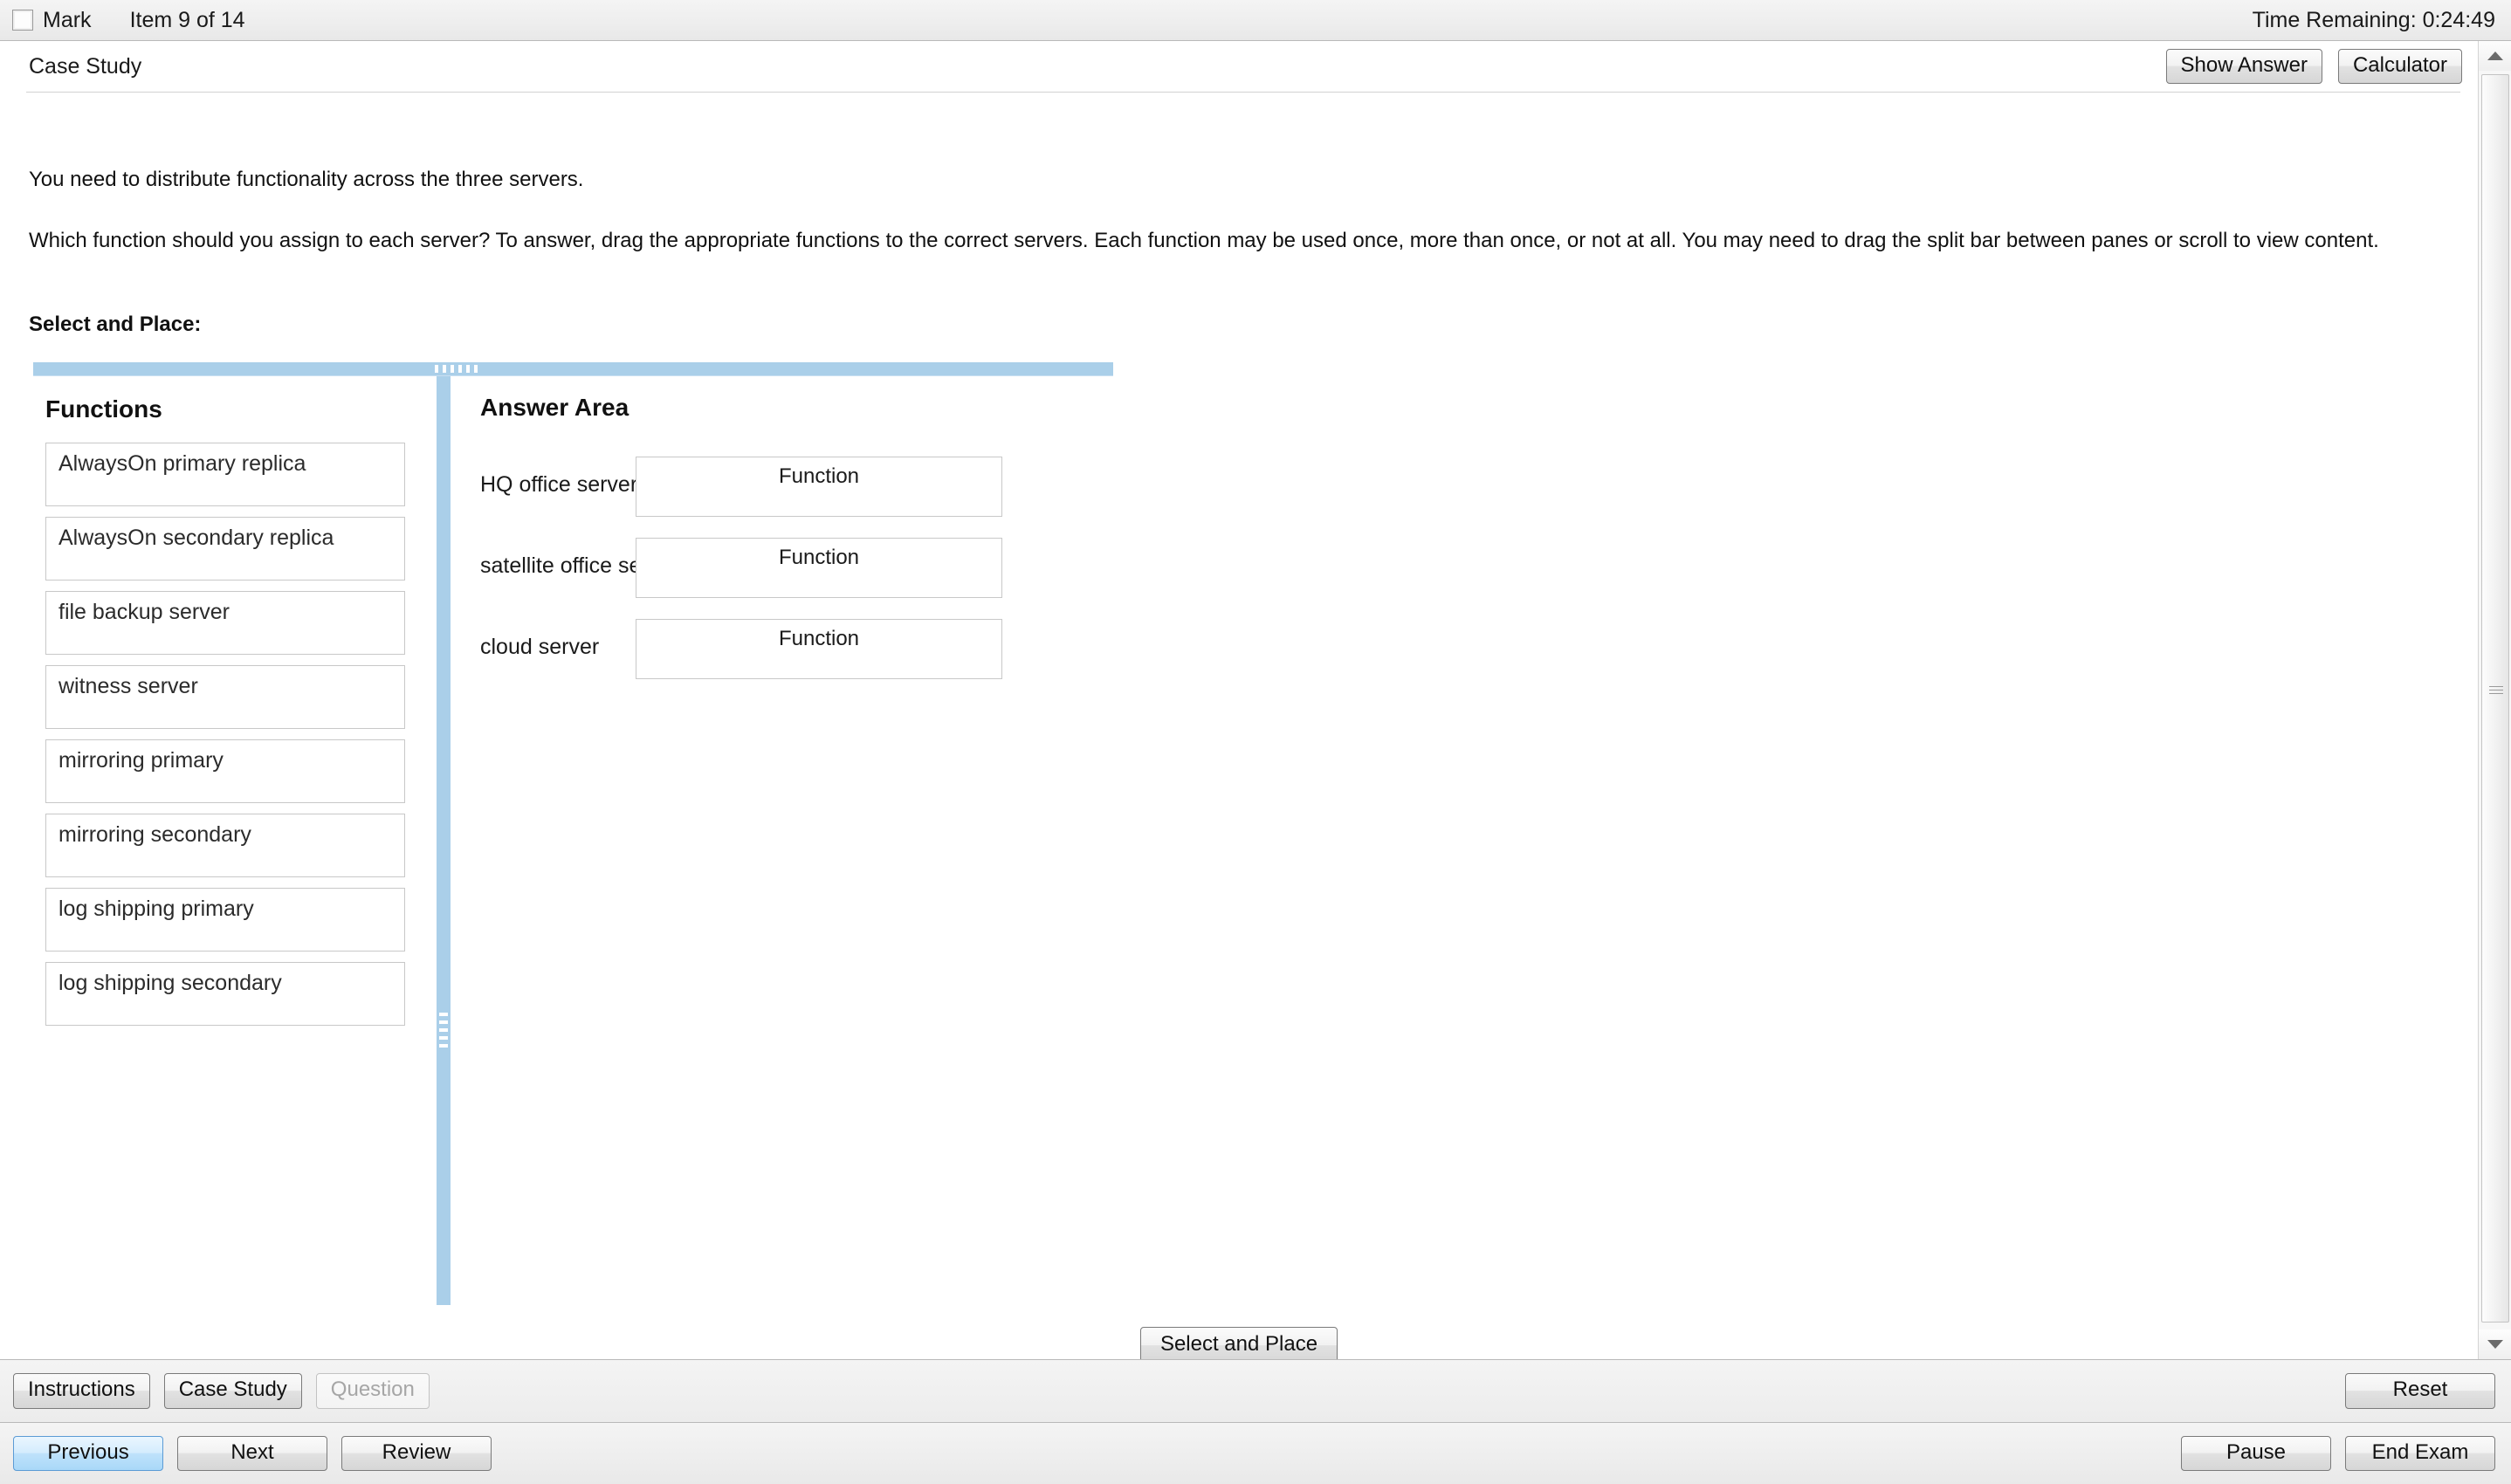  What do you see at coordinates (225, 771) in the screenshot?
I see `function-drag-item: mirroring primary` at bounding box center [225, 771].